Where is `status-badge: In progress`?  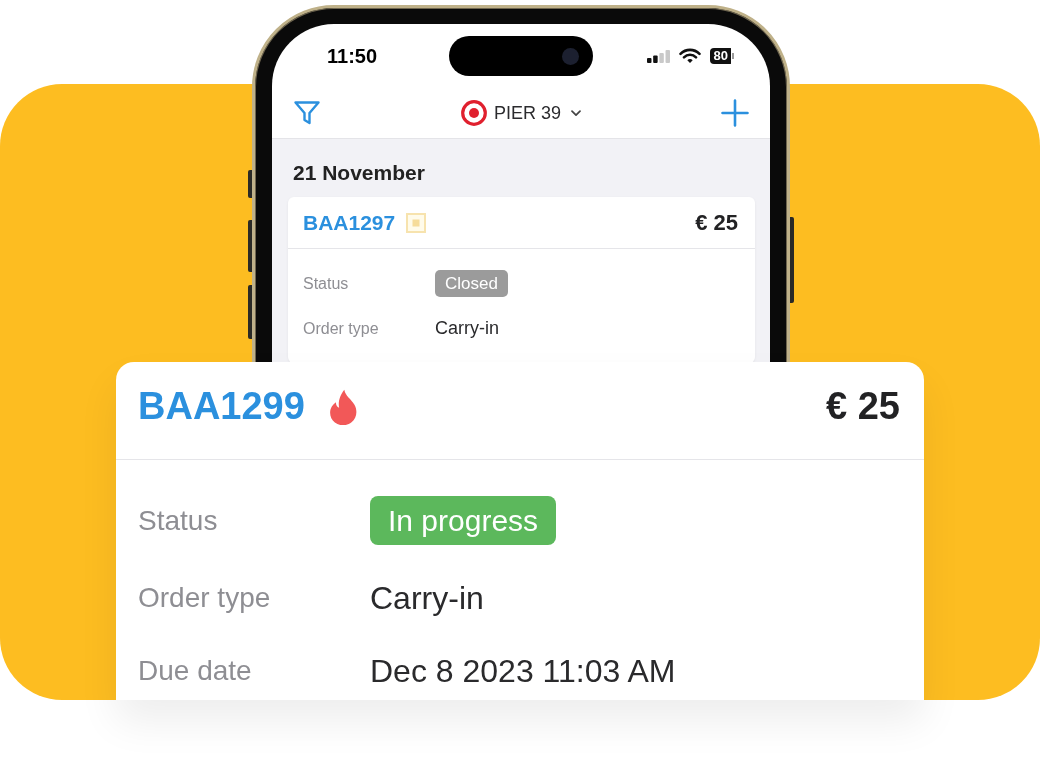 status-badge: In progress is located at coordinates (463, 520).